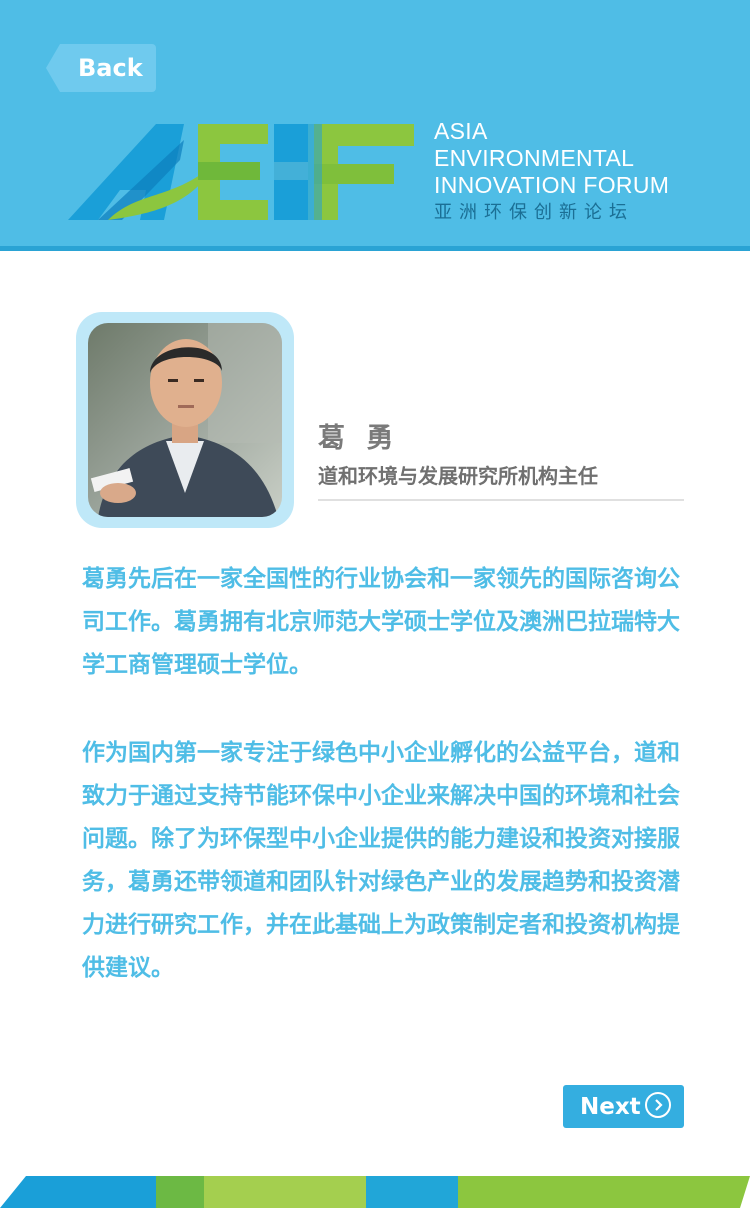  What do you see at coordinates (461, 131) in the screenshot?
I see `logo-line-asia: ASIA` at bounding box center [461, 131].